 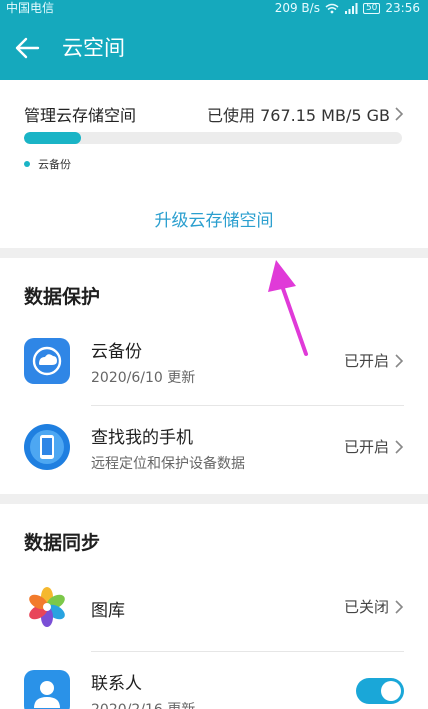 I want to click on gallery-title: 图库, so click(x=108, y=611).